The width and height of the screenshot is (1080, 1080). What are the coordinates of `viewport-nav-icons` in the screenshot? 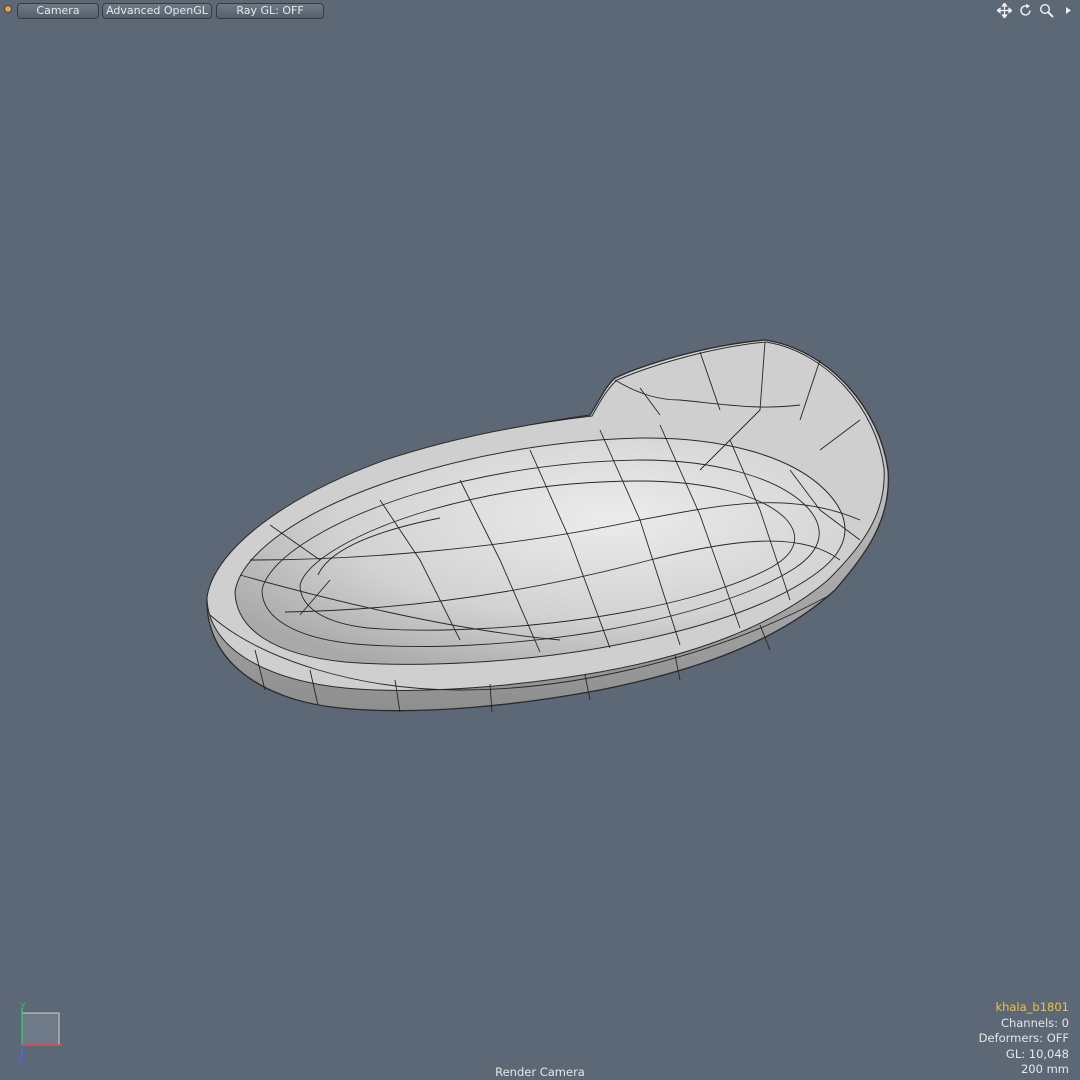 It's located at (1036, 10).